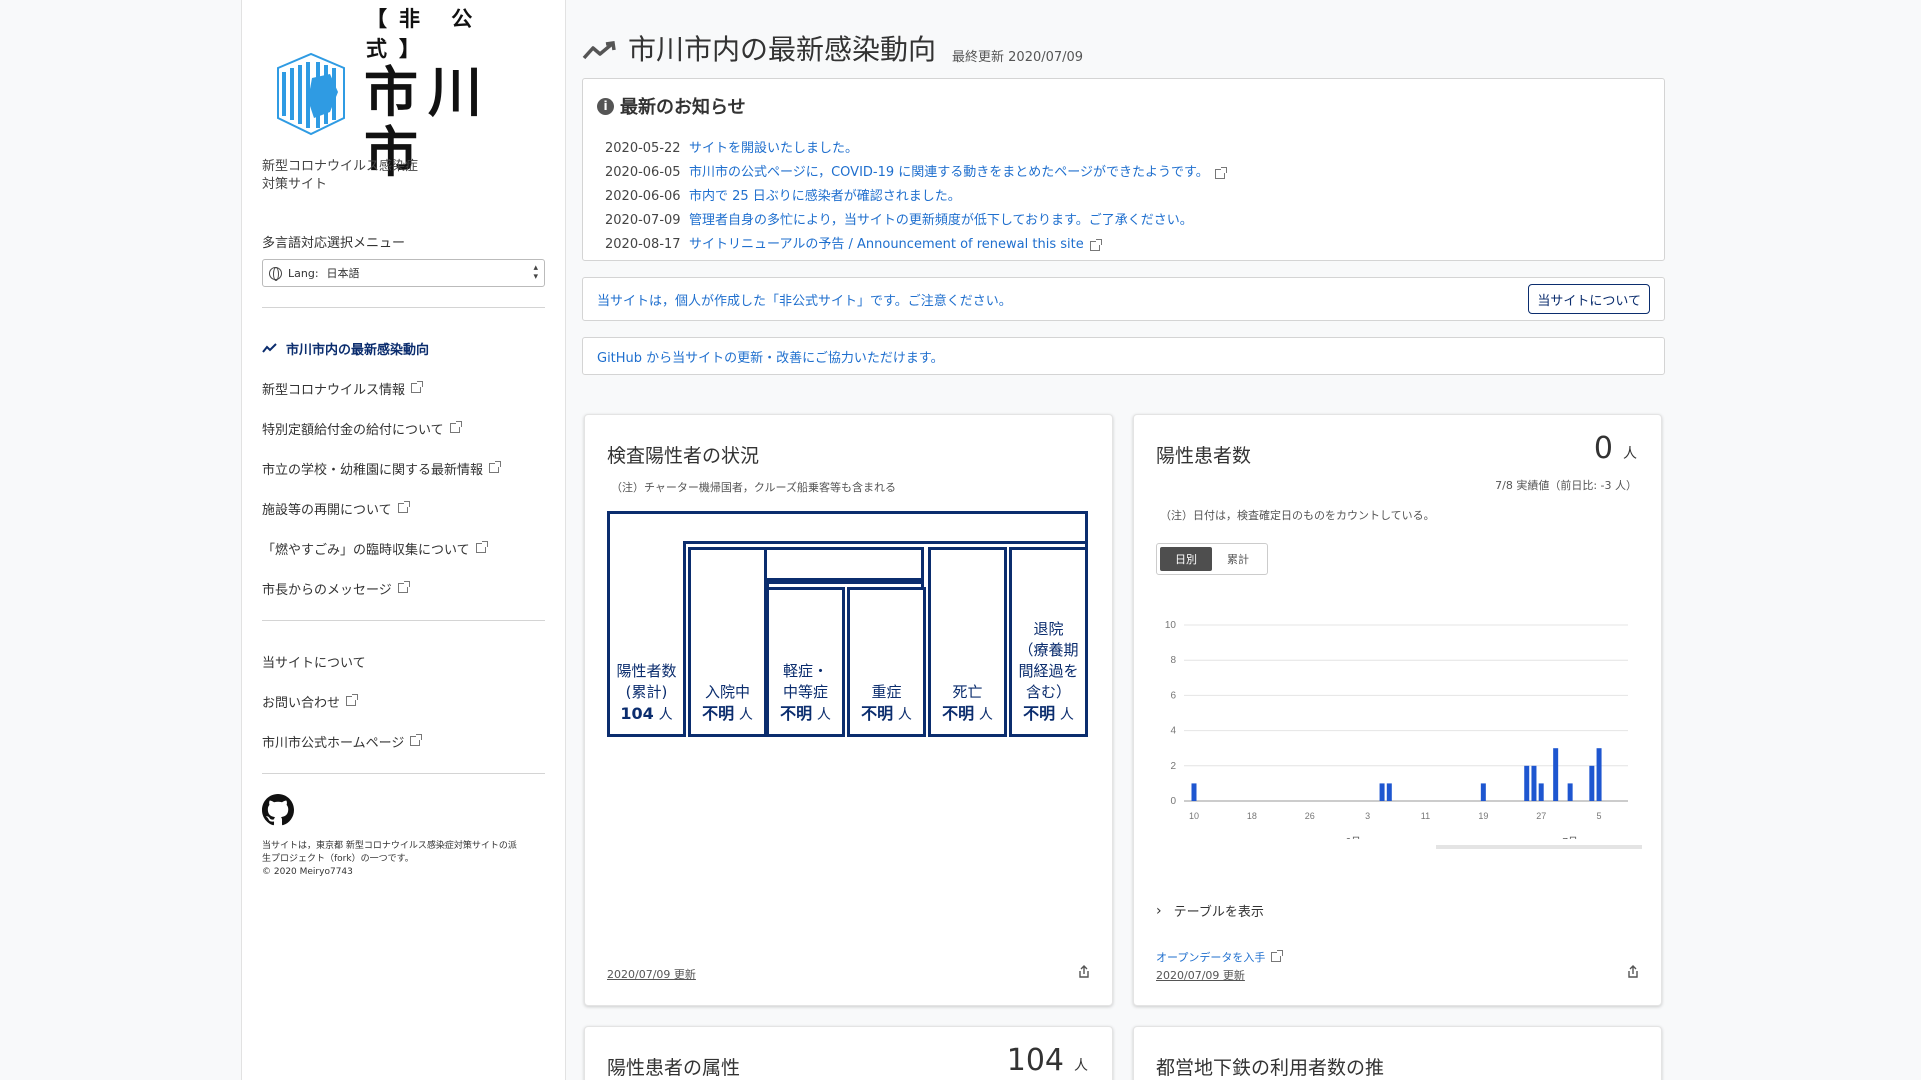 The width and height of the screenshot is (1921, 1080). I want to click on sidebar-nav-label: 「燃やすごみ」の臨時収集について, so click(366, 548).